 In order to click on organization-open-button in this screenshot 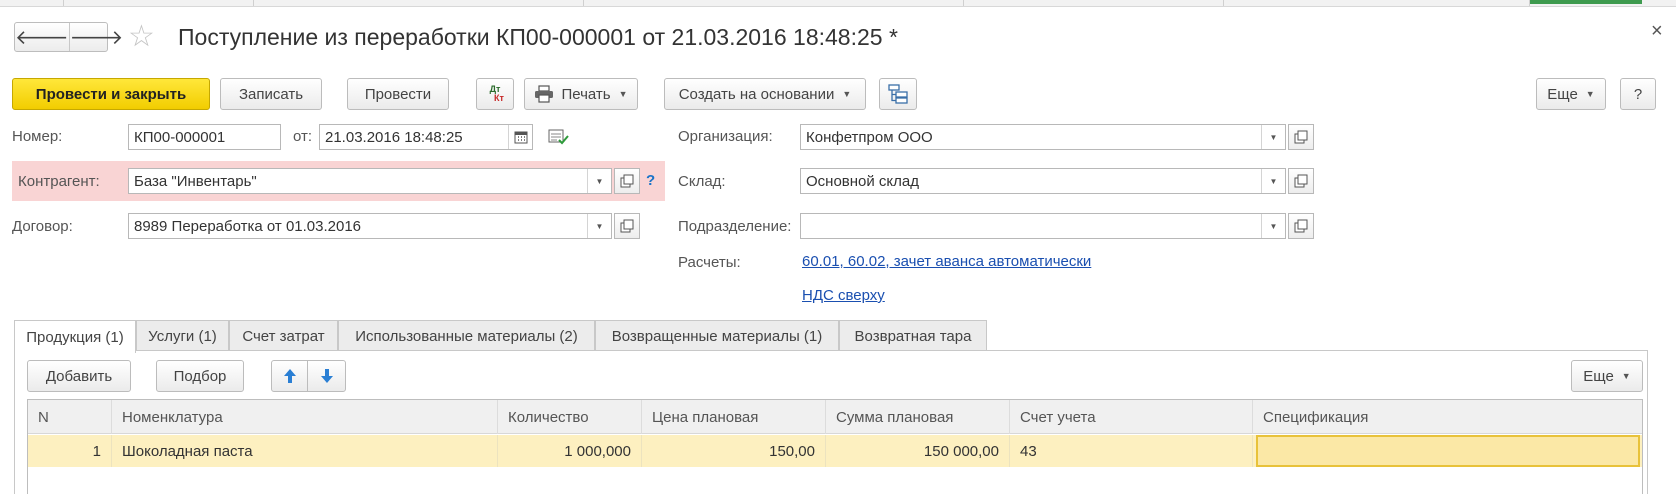, I will do `click(1301, 137)`.